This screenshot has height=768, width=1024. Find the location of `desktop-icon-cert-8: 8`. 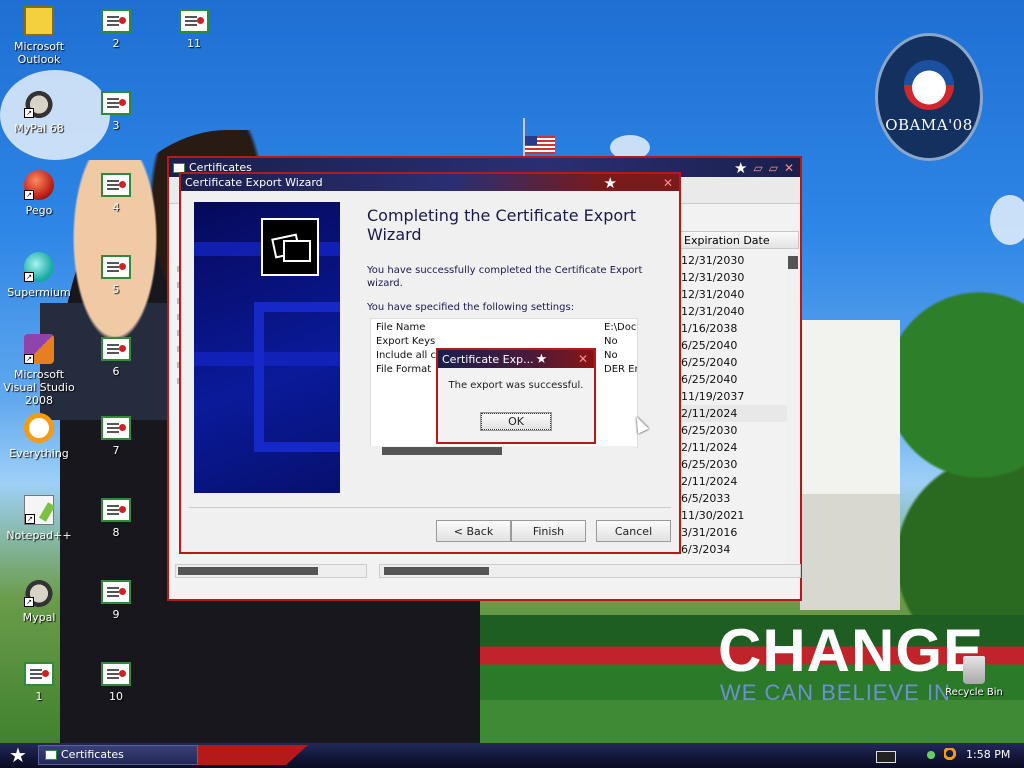

desktop-icon-cert-8: 8 is located at coordinates (116, 517).